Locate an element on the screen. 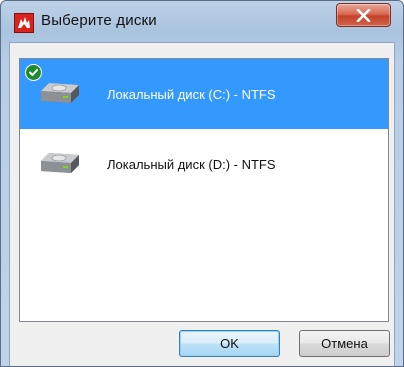 The height and width of the screenshot is (367, 404). close-icon is located at coordinates (363, 15).